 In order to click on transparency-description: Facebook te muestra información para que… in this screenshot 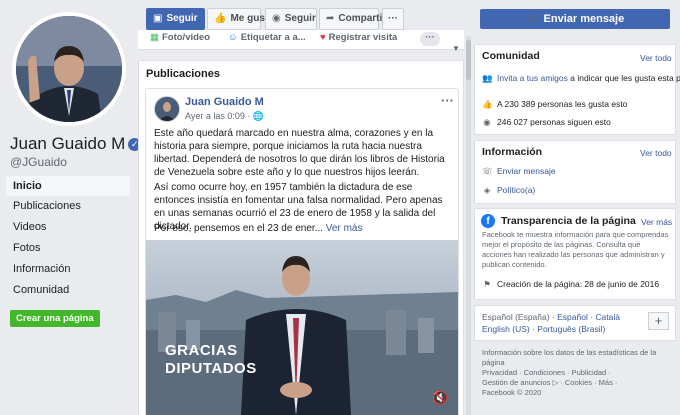, I will do `click(575, 249)`.